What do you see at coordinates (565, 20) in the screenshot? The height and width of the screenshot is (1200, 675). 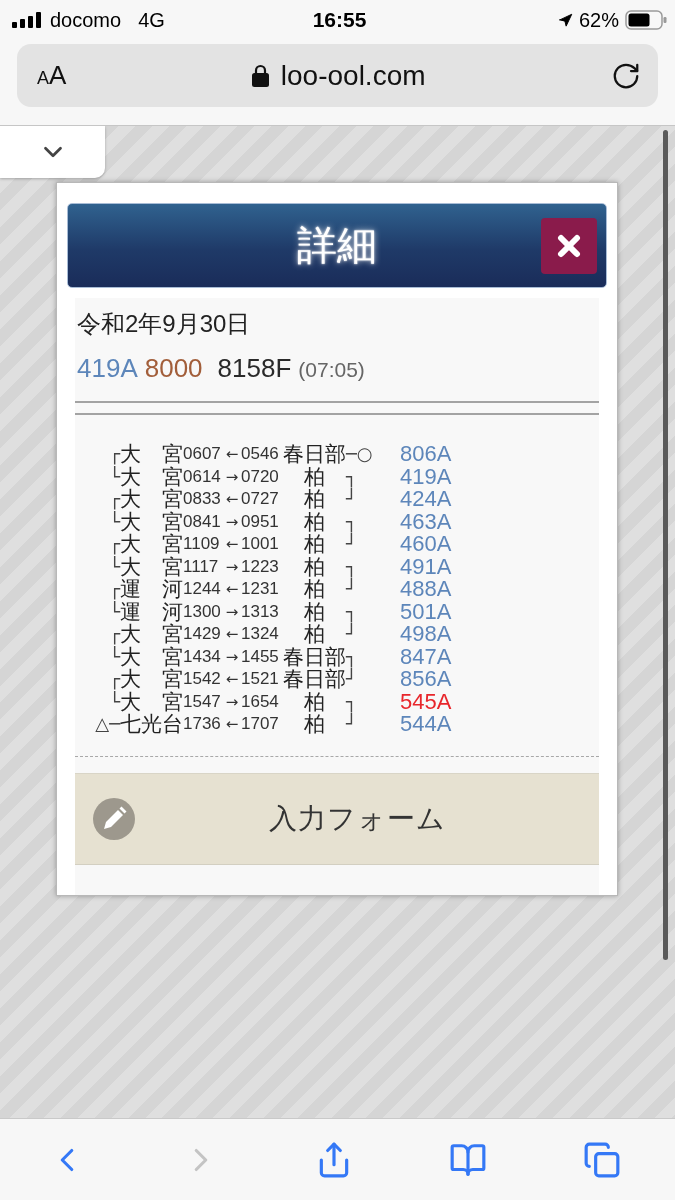 I see `location-arrow-icon` at bounding box center [565, 20].